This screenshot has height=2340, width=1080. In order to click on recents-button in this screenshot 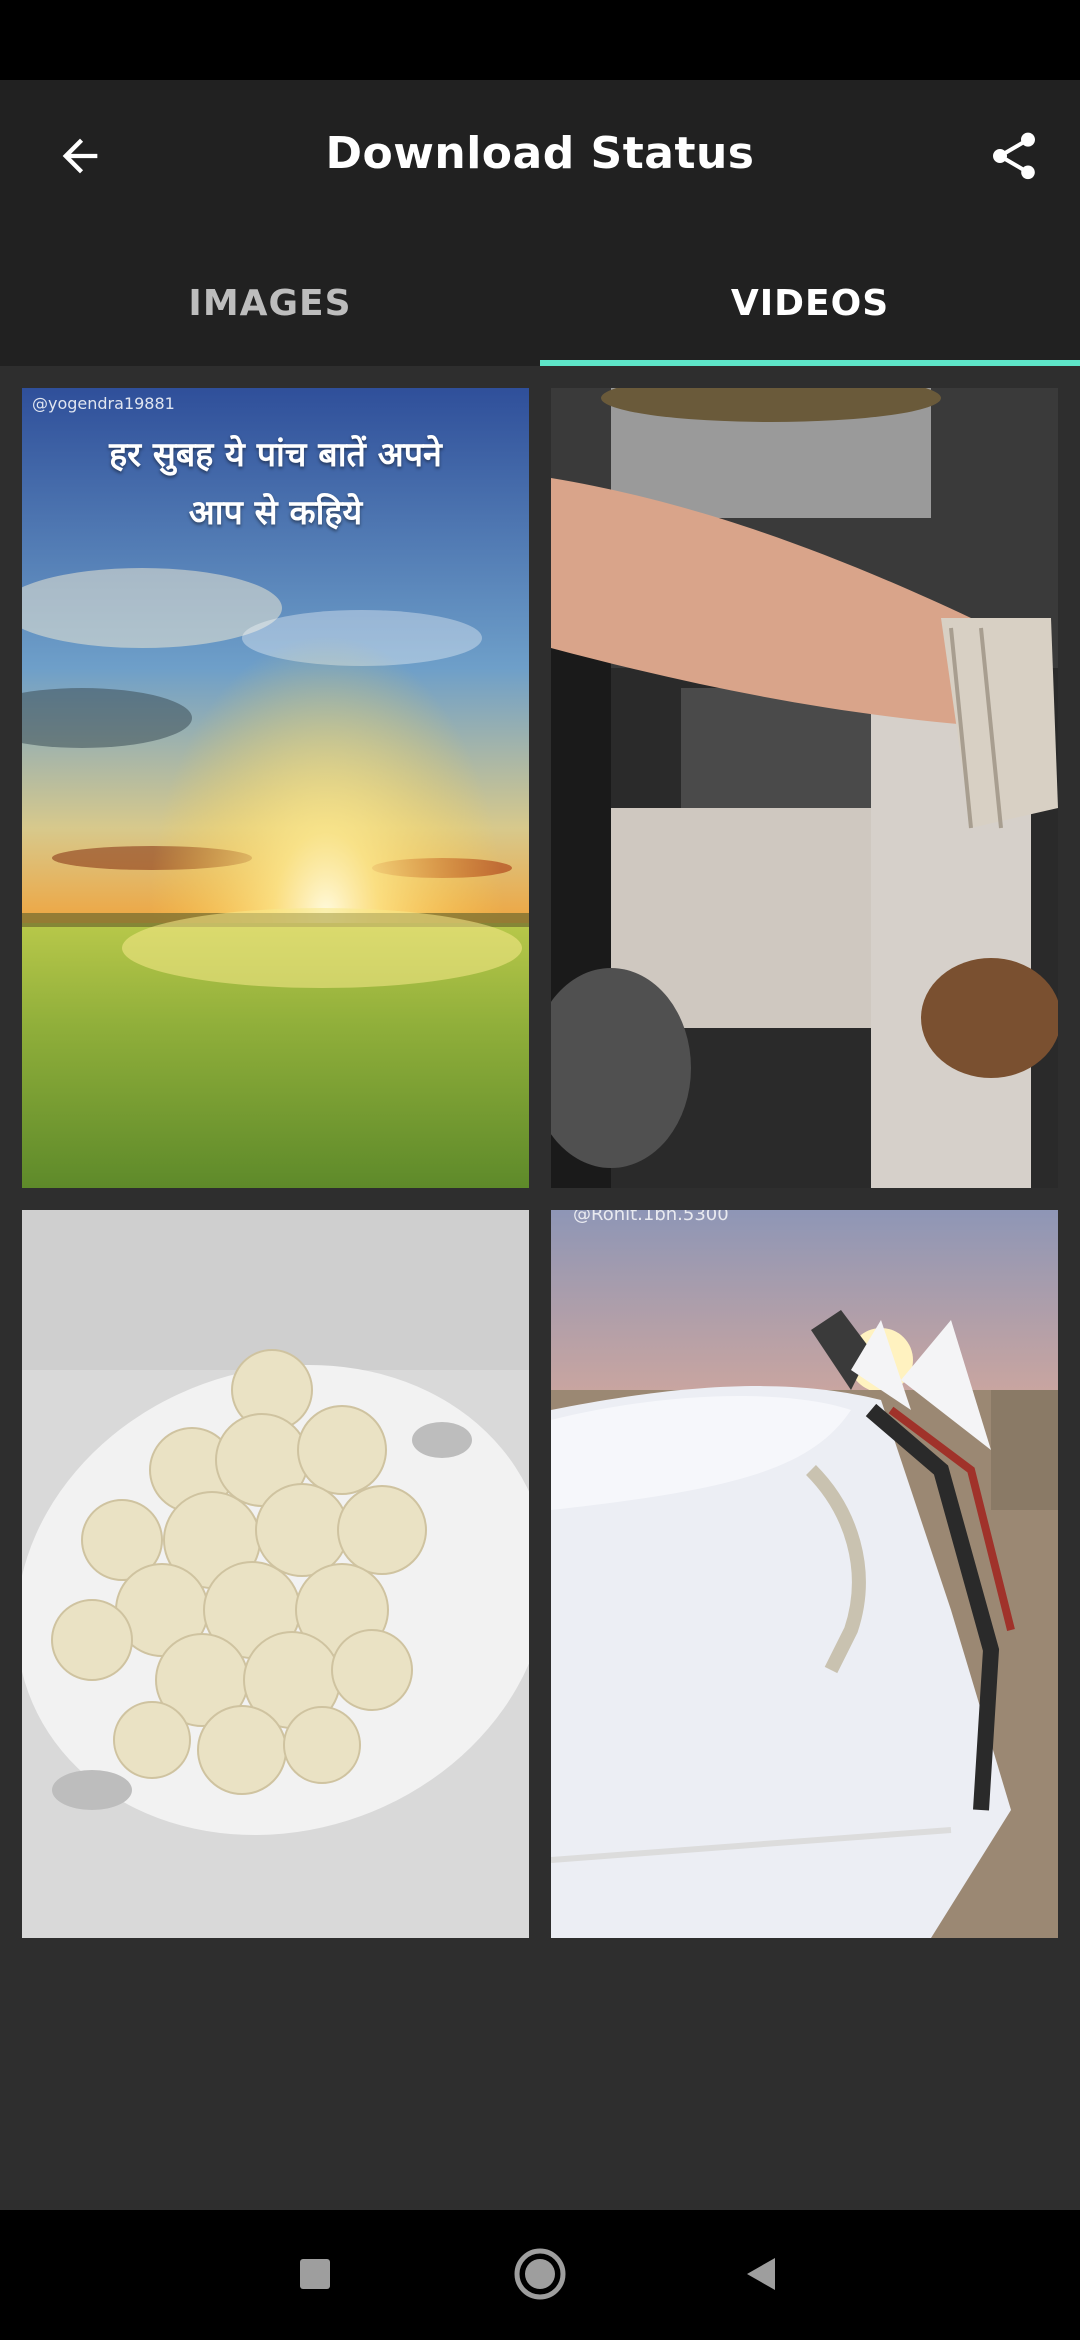, I will do `click(315, 2274)`.